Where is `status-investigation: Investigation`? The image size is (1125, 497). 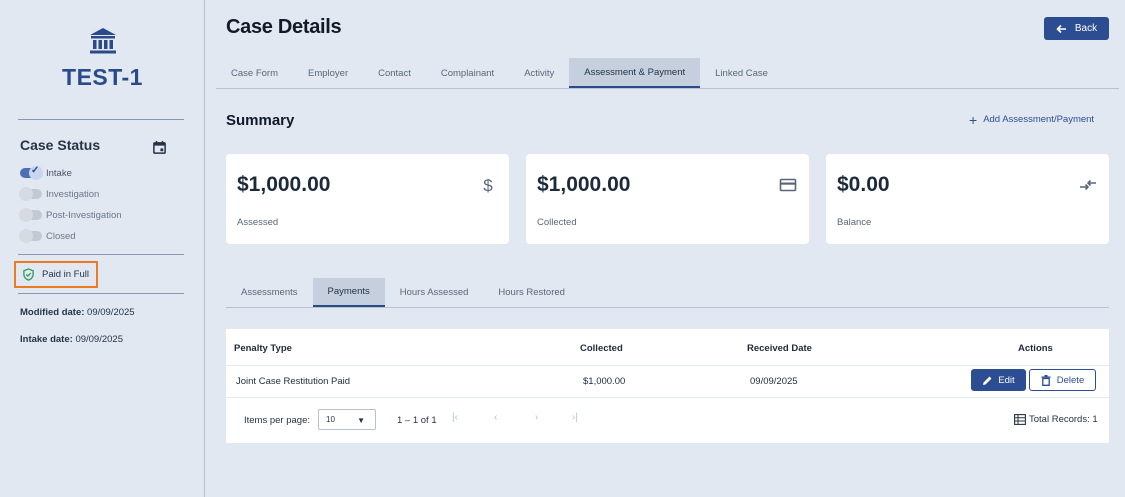 status-investigation: Investigation is located at coordinates (59, 194).